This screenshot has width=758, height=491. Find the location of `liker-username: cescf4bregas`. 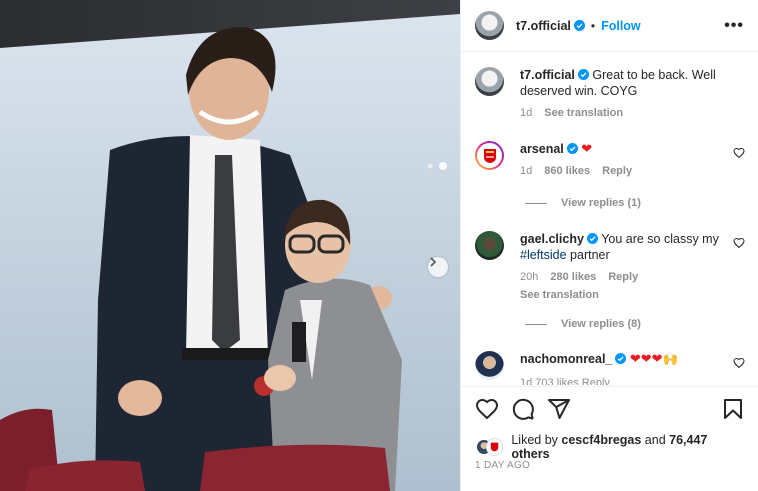

liker-username: cescf4bregas is located at coordinates (601, 440).